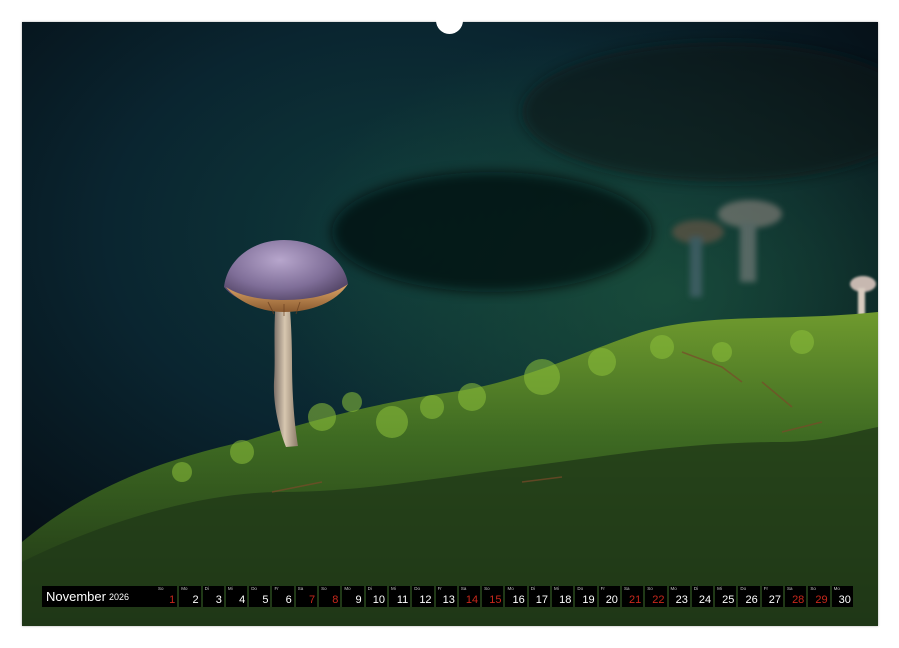  I want to click on day-cell: Mi 25, so click(726, 596).